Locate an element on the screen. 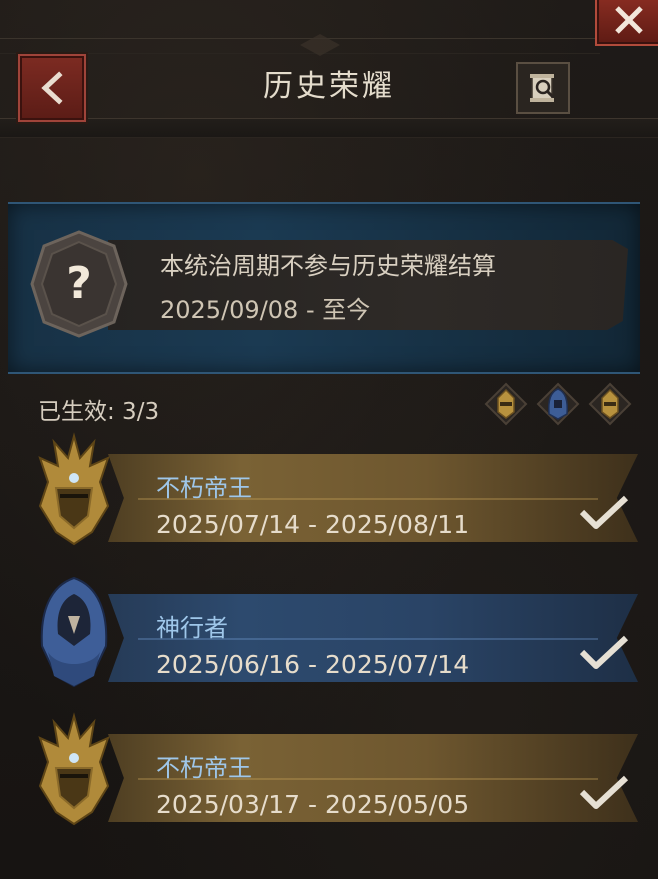 This screenshot has width=658, height=879. info-text-title: 本统治周期不参与历史荣耀结算 is located at coordinates (328, 266).